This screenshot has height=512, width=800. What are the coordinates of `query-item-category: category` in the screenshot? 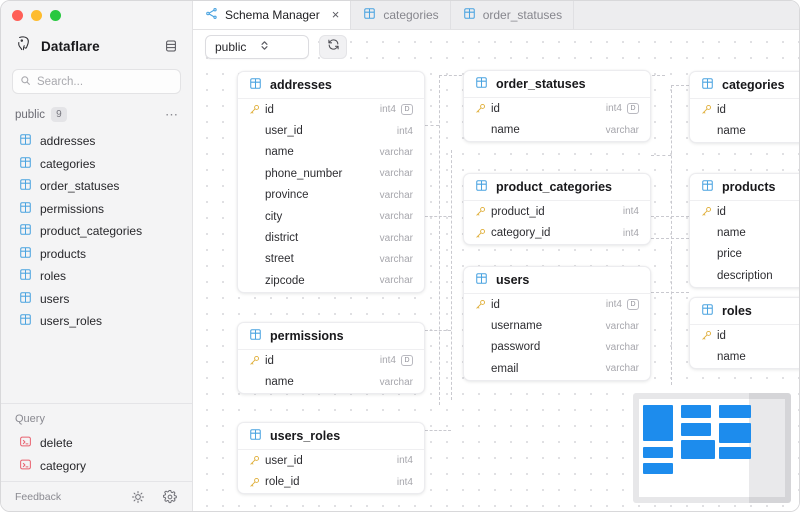 It's located at (96, 465).